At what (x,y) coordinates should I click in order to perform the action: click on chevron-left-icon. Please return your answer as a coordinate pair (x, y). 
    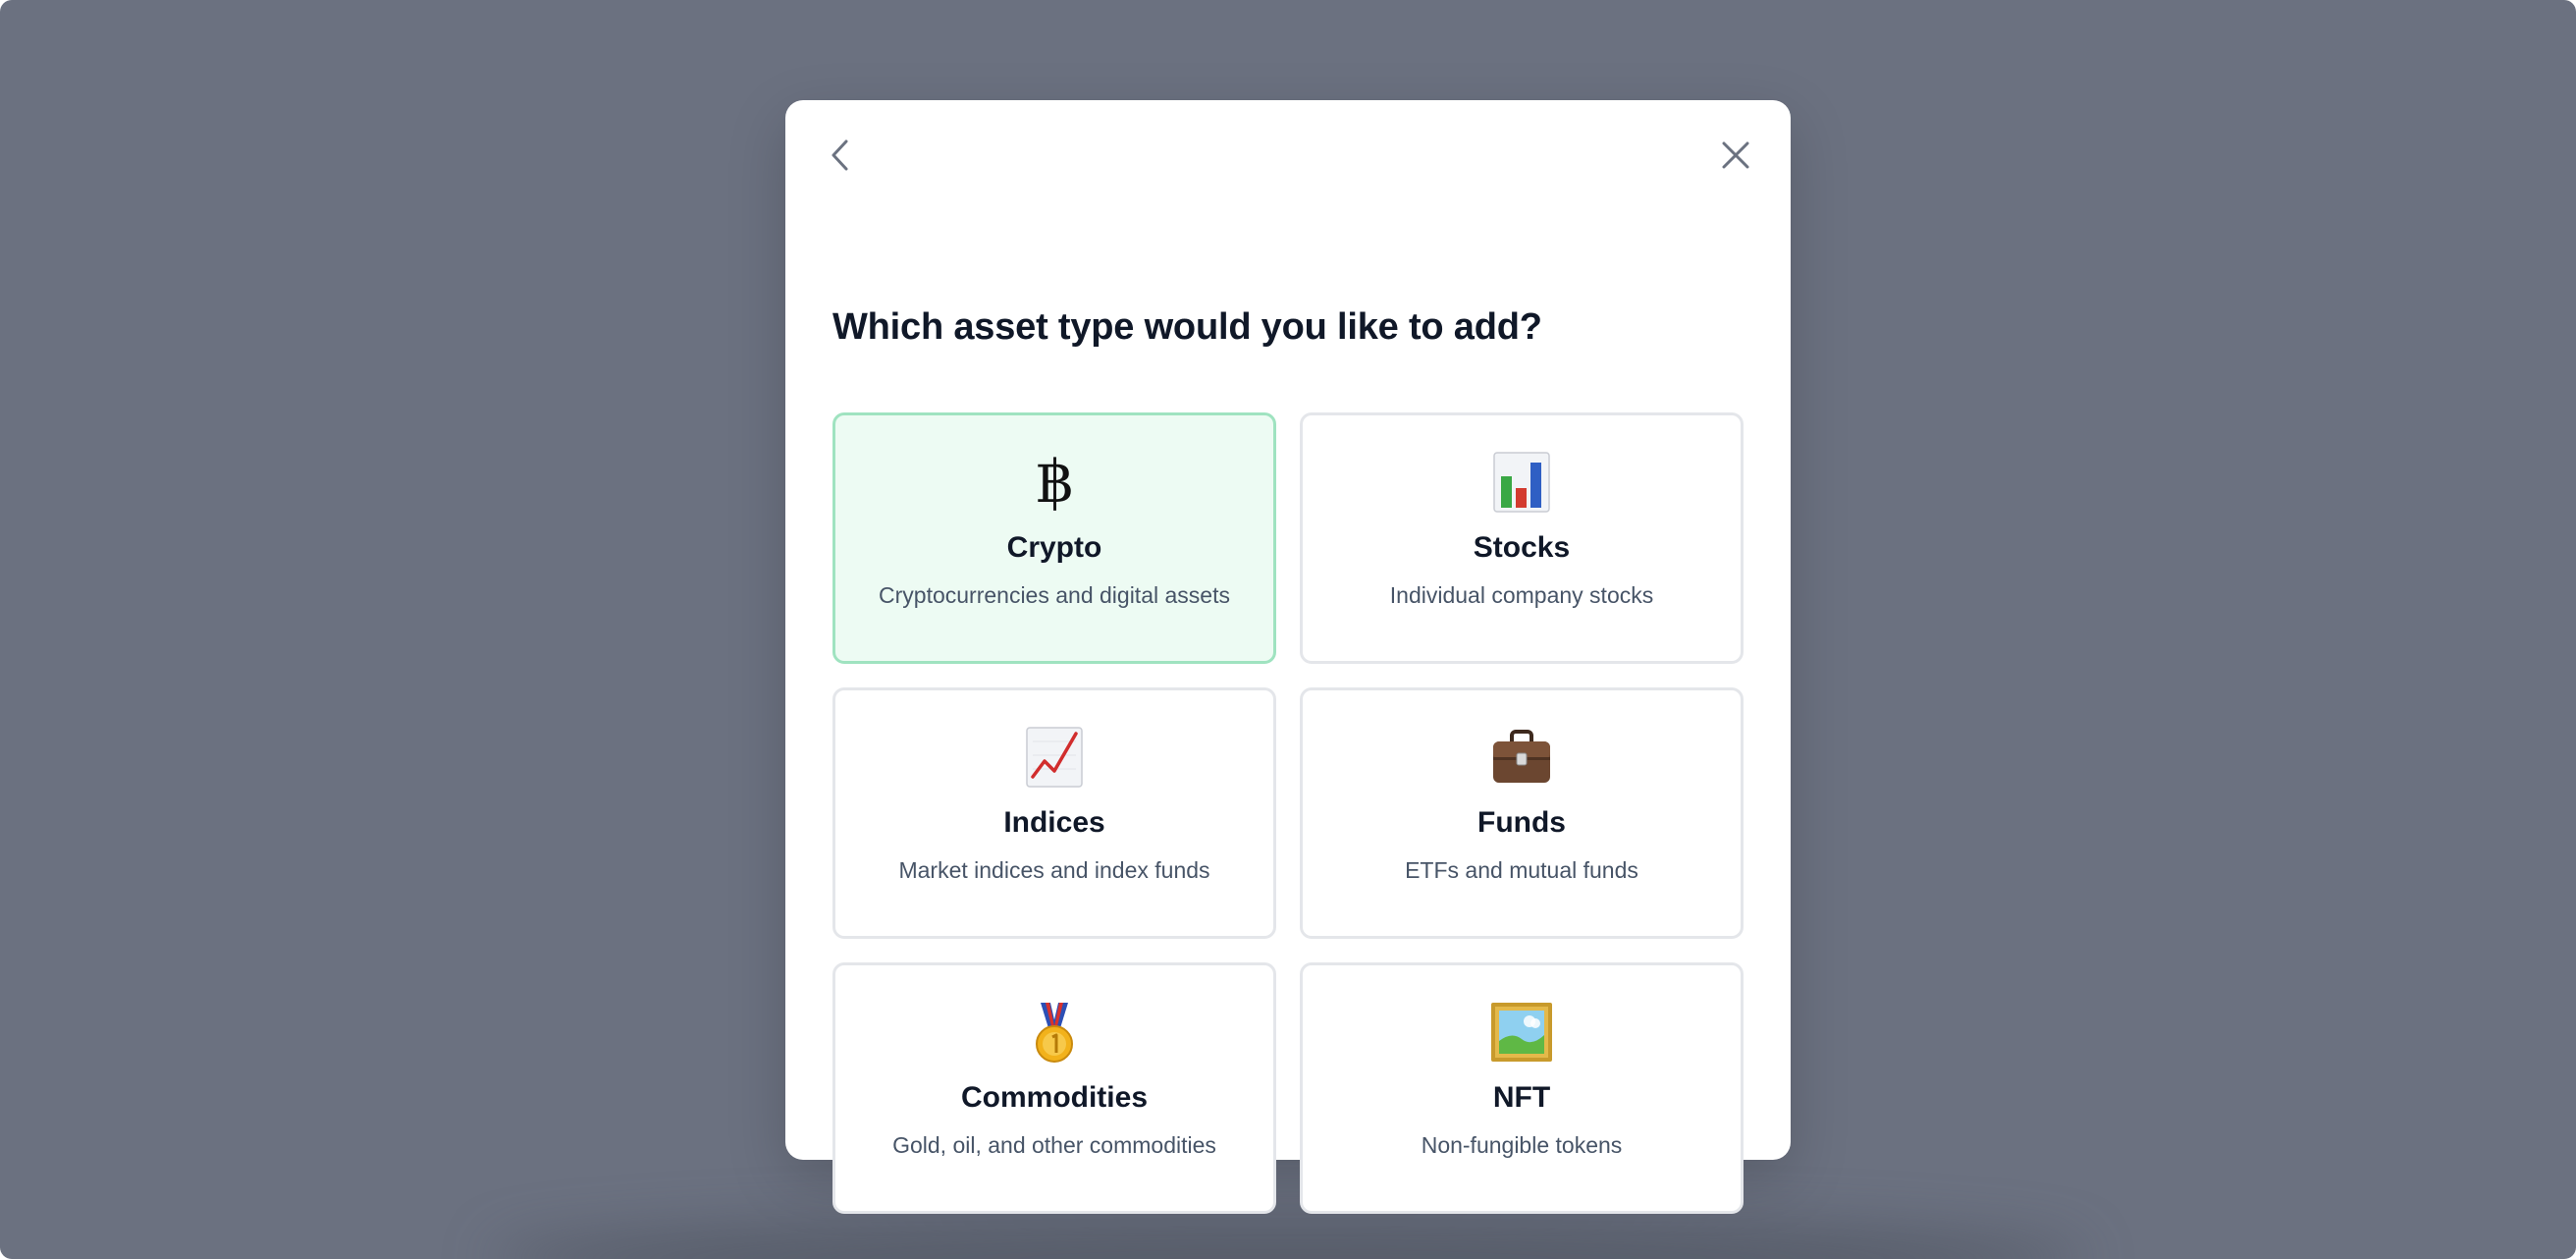
    Looking at the image, I should click on (840, 155).